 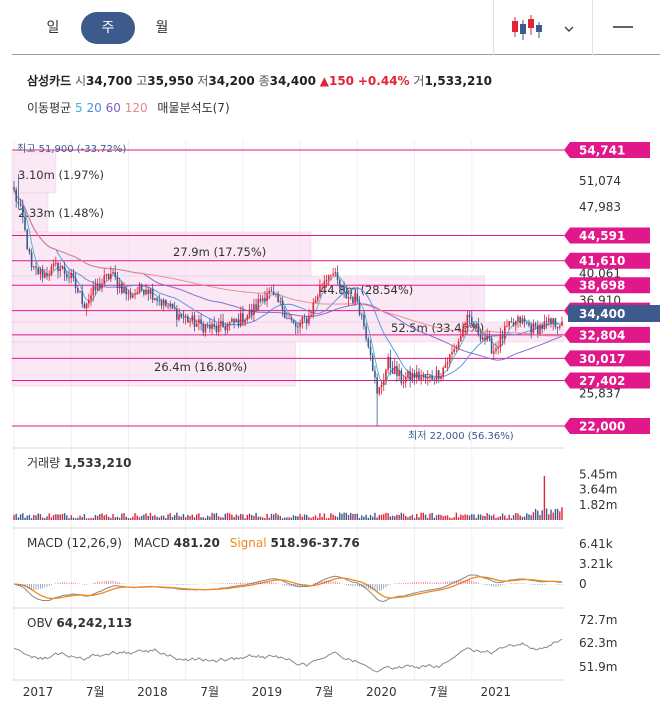 What do you see at coordinates (596, 544) in the screenshot?
I see `macd-axis-tick: 6.41k` at bounding box center [596, 544].